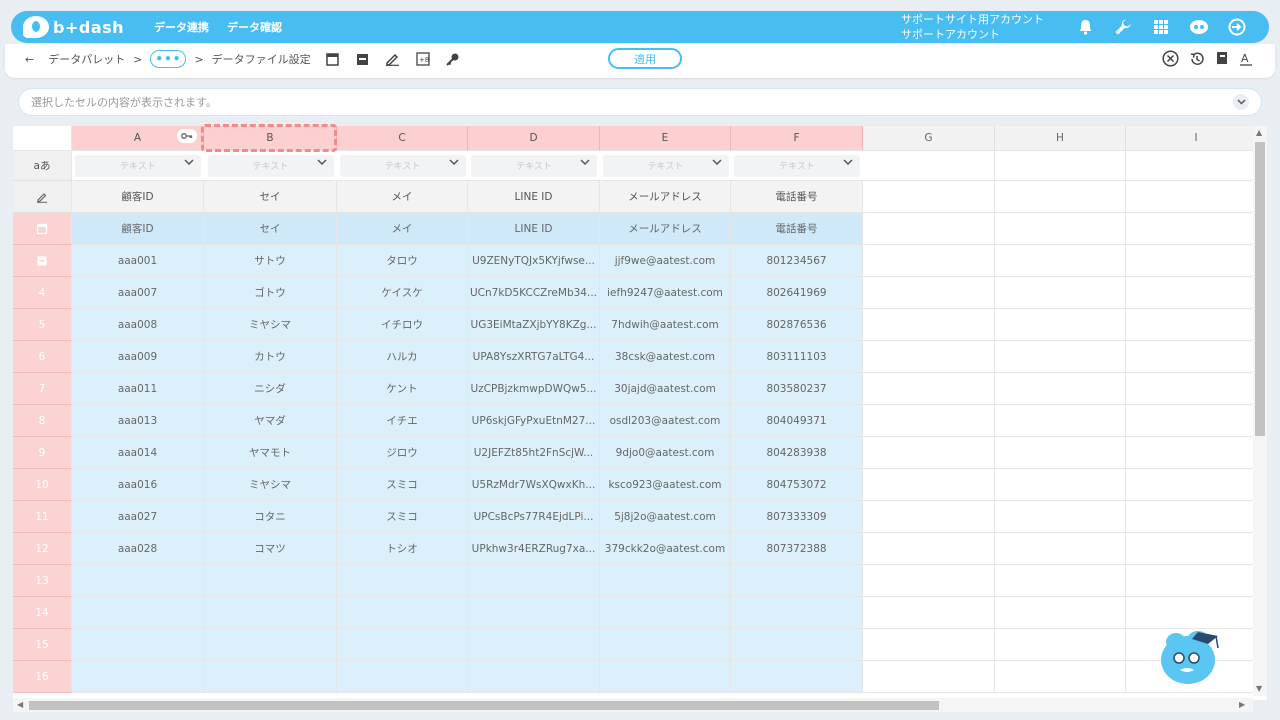 The image size is (1280, 720). What do you see at coordinates (402, 138) in the screenshot?
I see `column-header-c: C` at bounding box center [402, 138].